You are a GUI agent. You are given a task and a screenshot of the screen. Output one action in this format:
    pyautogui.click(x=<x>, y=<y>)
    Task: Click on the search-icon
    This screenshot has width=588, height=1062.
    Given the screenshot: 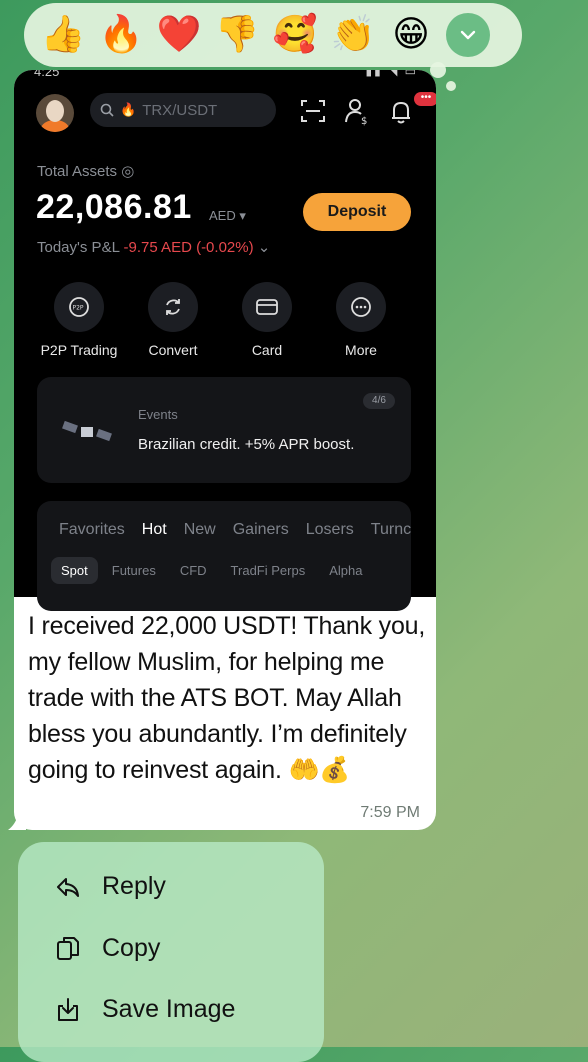 What is the action you would take?
    pyautogui.click(x=107, y=110)
    